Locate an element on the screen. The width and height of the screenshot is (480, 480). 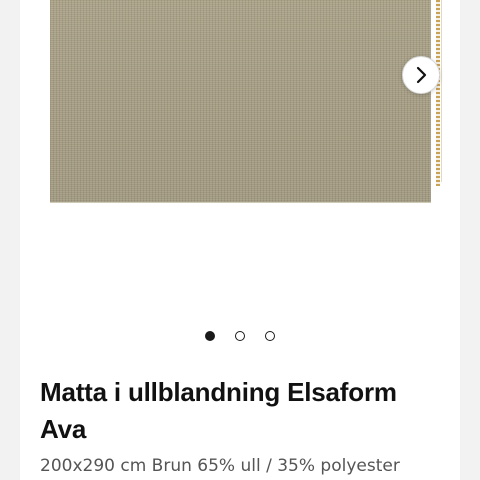
product-subtitle: 200x290 cm Brun 65% ull / 35% polyester is located at coordinates (220, 466).